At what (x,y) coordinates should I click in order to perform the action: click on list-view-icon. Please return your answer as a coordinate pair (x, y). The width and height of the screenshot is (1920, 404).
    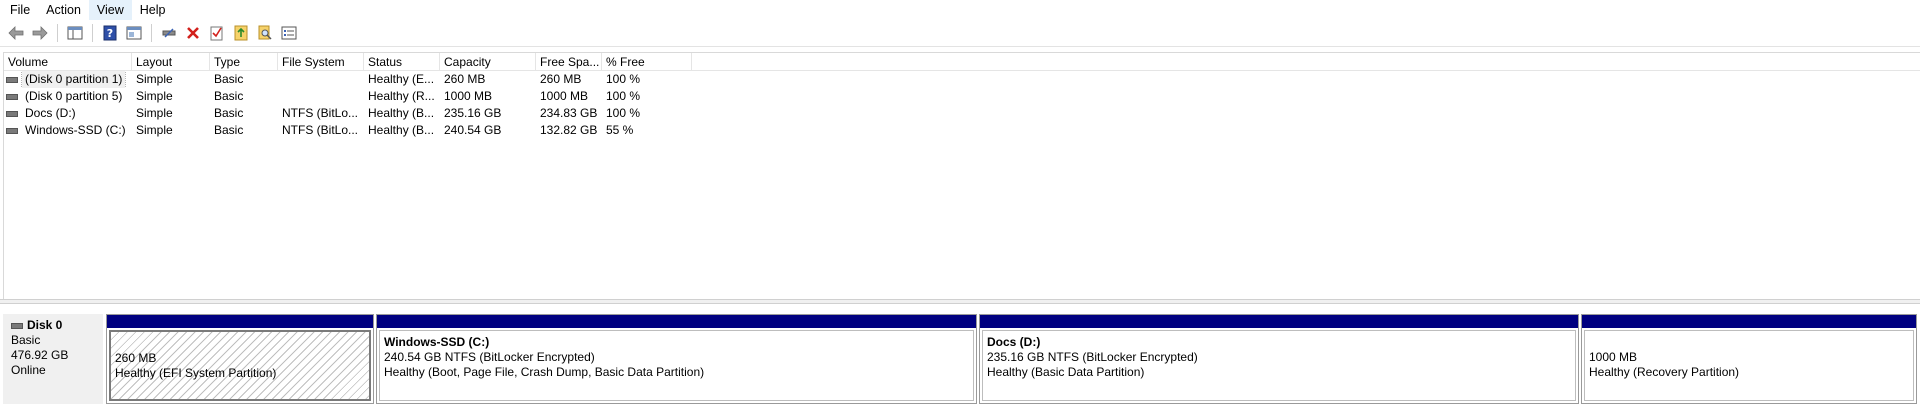
    Looking at the image, I should click on (289, 33).